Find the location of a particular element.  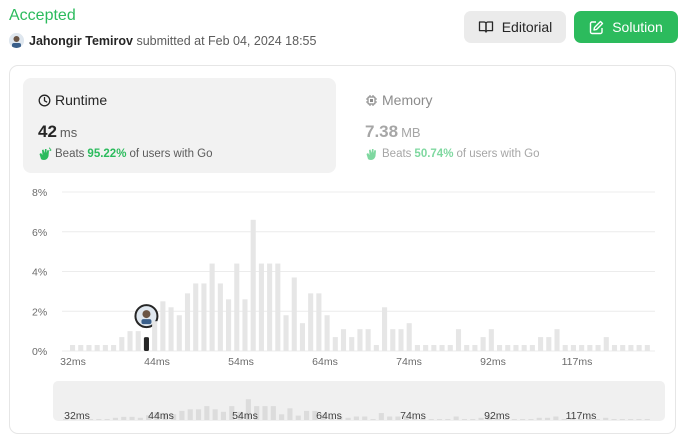

runtime-beats: Beats 95.22% of users with Go is located at coordinates (125, 154).